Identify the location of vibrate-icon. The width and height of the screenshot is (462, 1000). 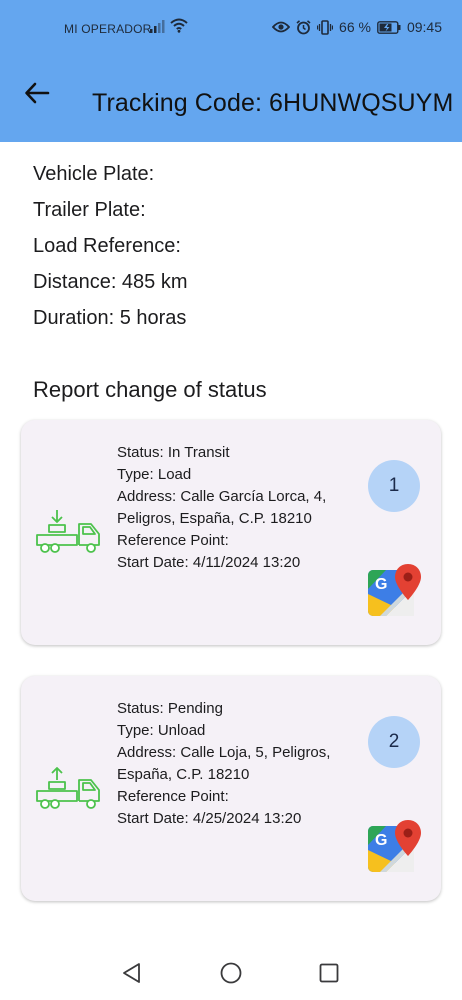
(325, 27).